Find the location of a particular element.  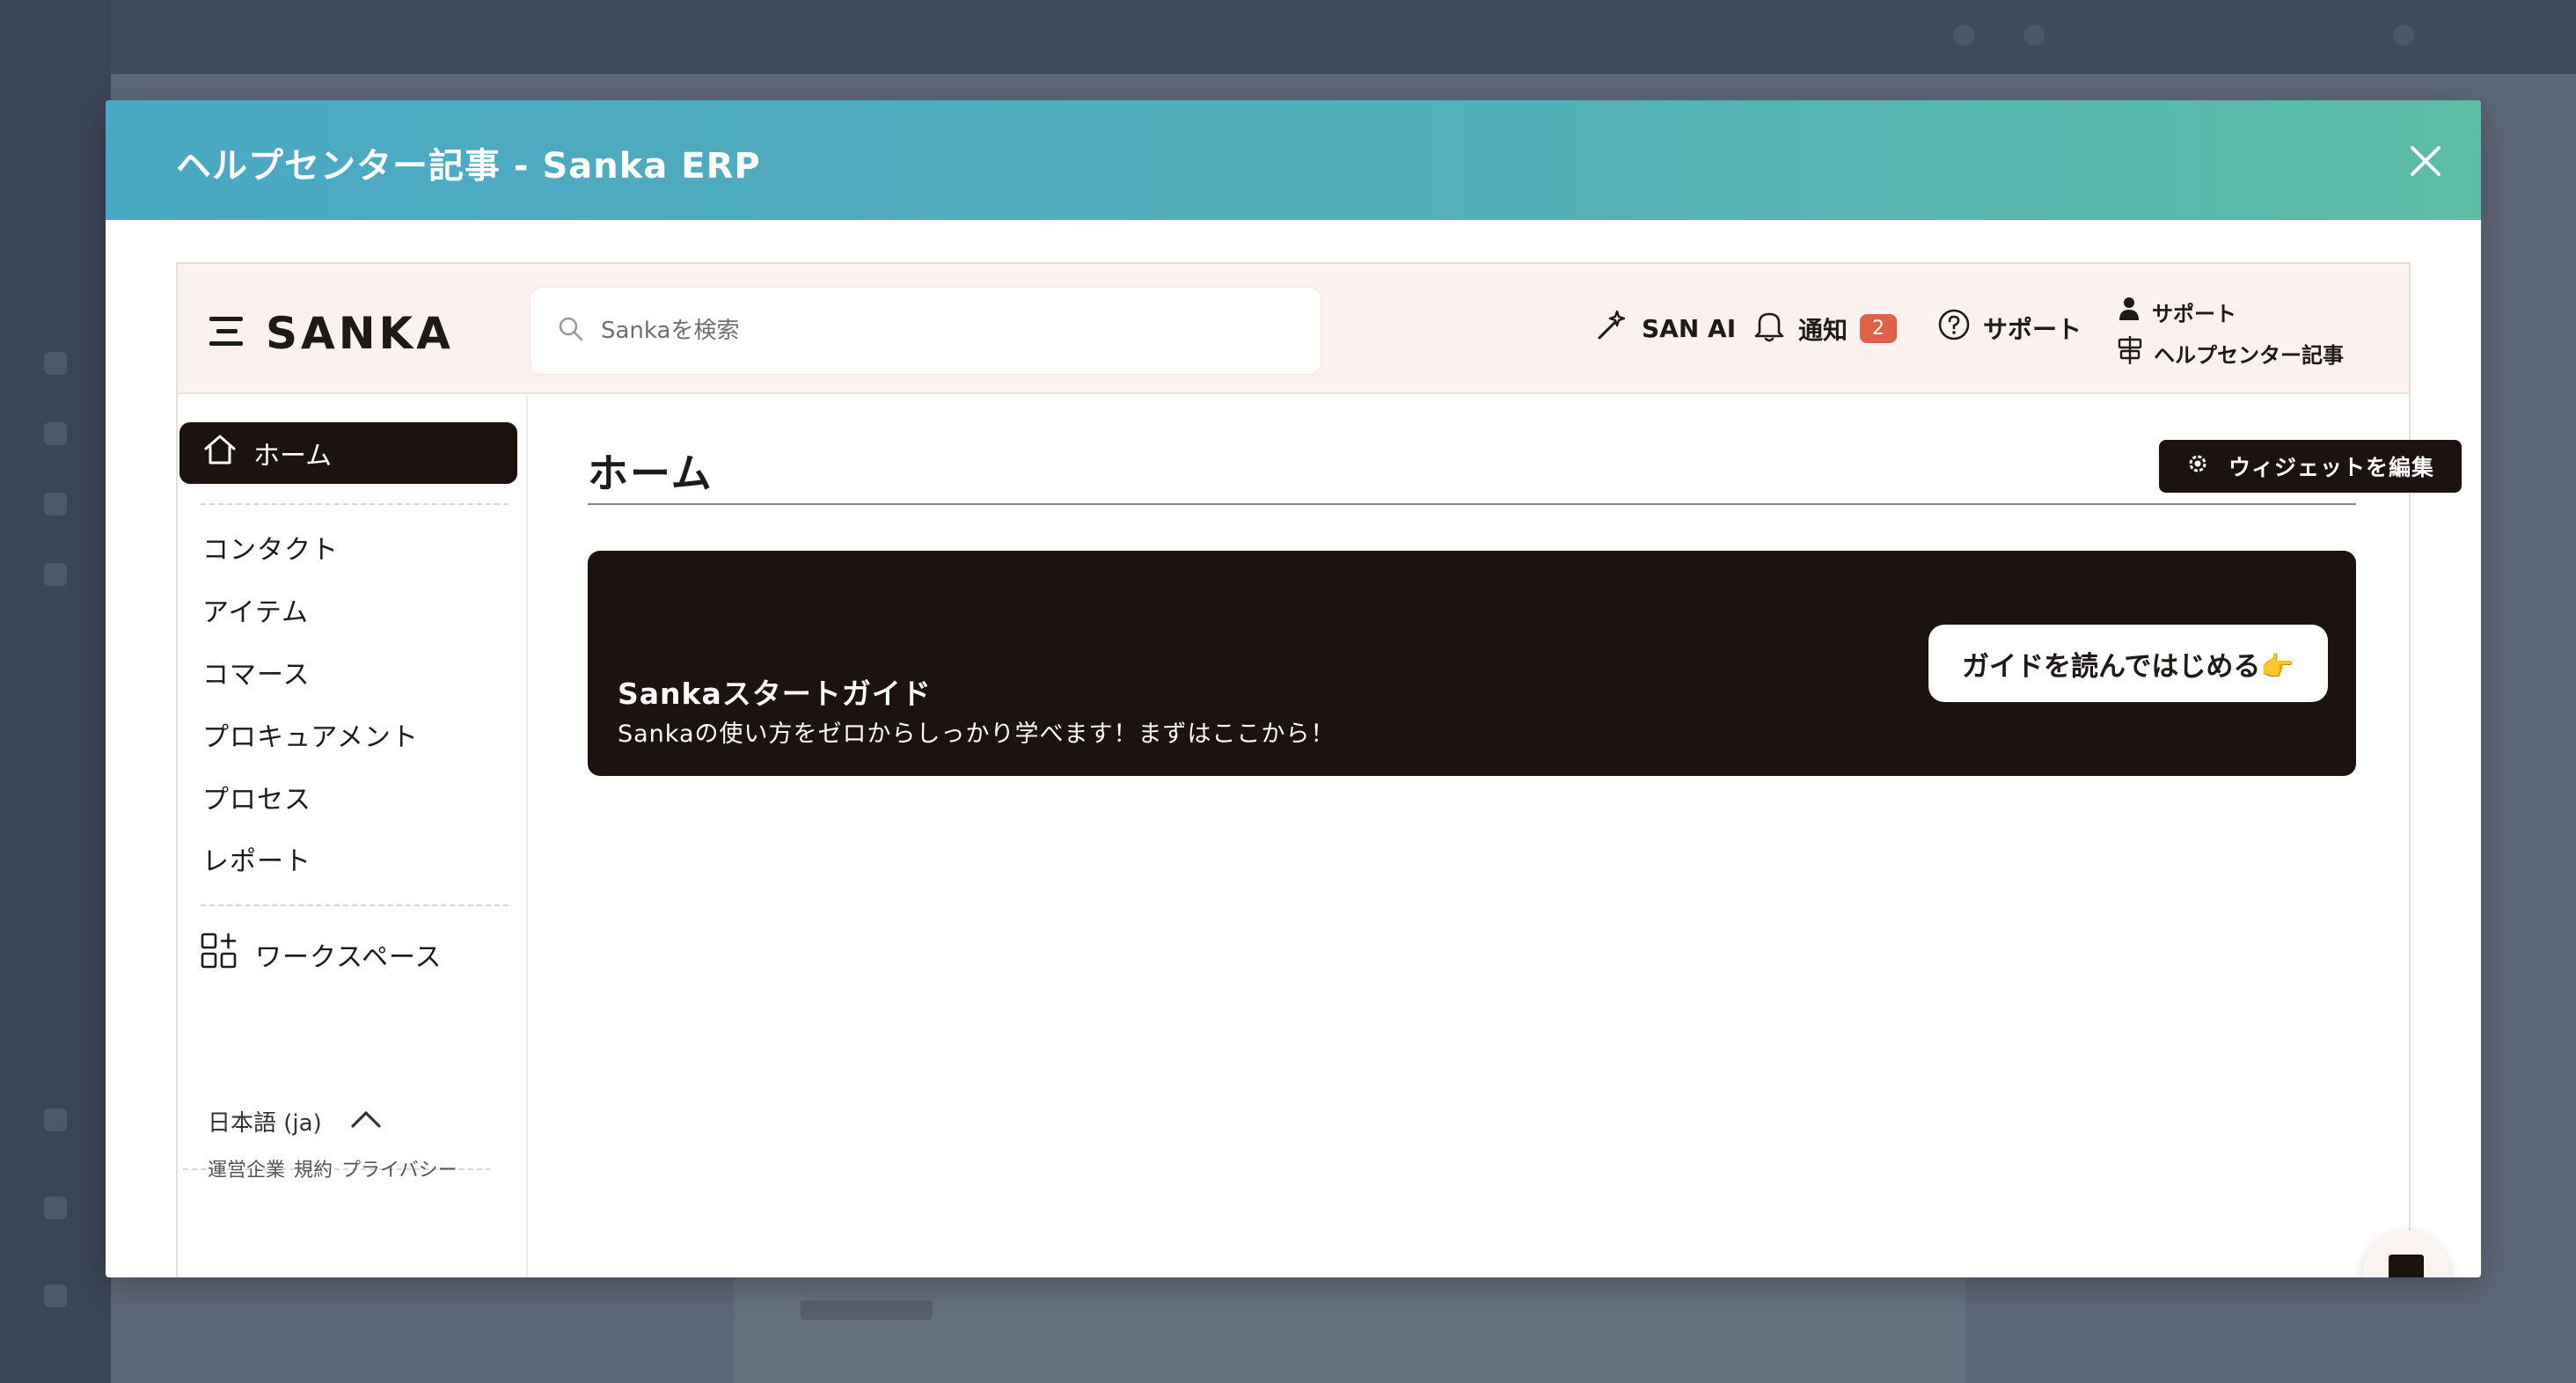

support-menu: サポート ヘルプセンター記事 is located at coordinates (2230, 333).